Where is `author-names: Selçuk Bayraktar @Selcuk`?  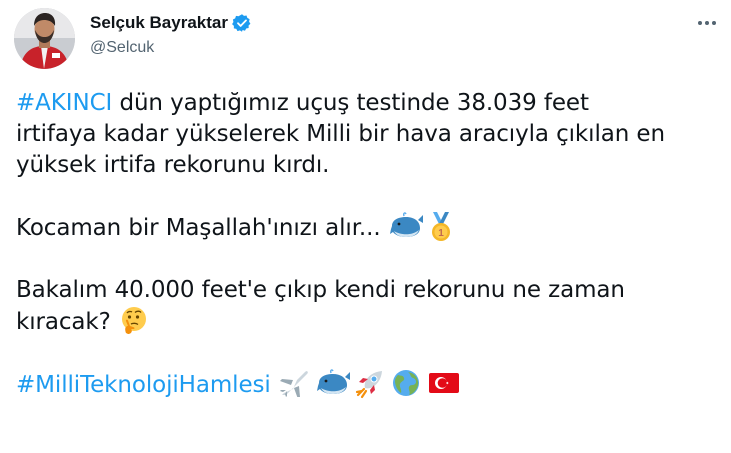
author-names: Selçuk Bayraktar @Selcuk is located at coordinates (171, 34).